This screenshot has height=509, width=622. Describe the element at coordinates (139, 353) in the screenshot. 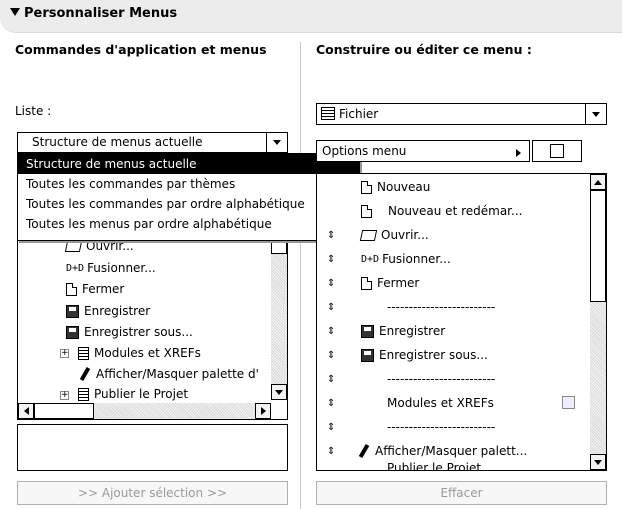

I see `tree-item: Modules et XREFs` at that location.